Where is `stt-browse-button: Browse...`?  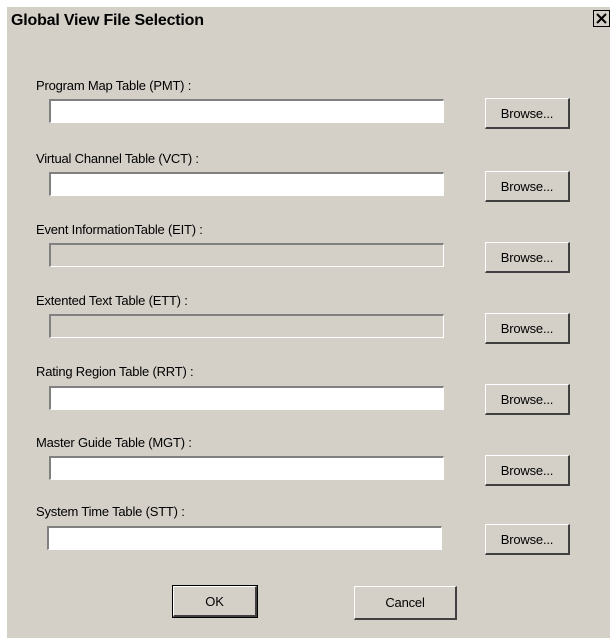
stt-browse-button: Browse... is located at coordinates (527, 539).